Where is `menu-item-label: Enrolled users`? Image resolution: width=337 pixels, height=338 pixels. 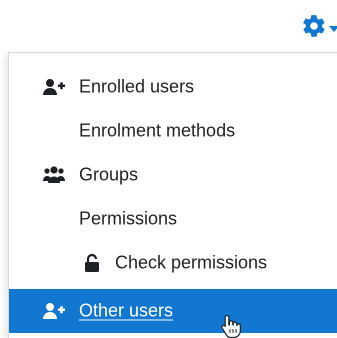
menu-item-label: Enrolled users is located at coordinates (137, 86).